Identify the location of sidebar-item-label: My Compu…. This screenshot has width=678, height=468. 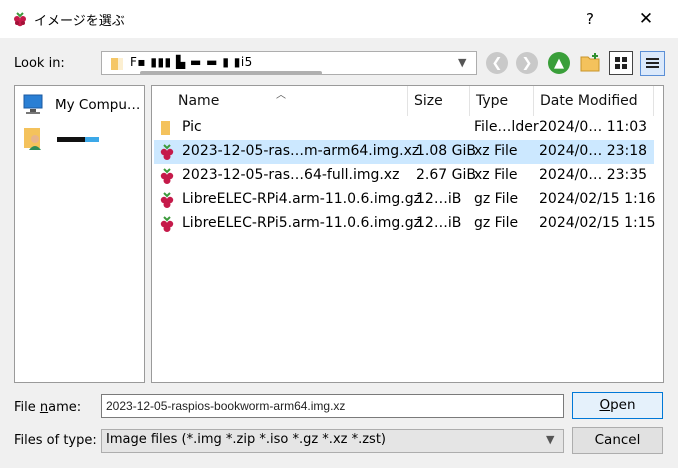
(98, 105).